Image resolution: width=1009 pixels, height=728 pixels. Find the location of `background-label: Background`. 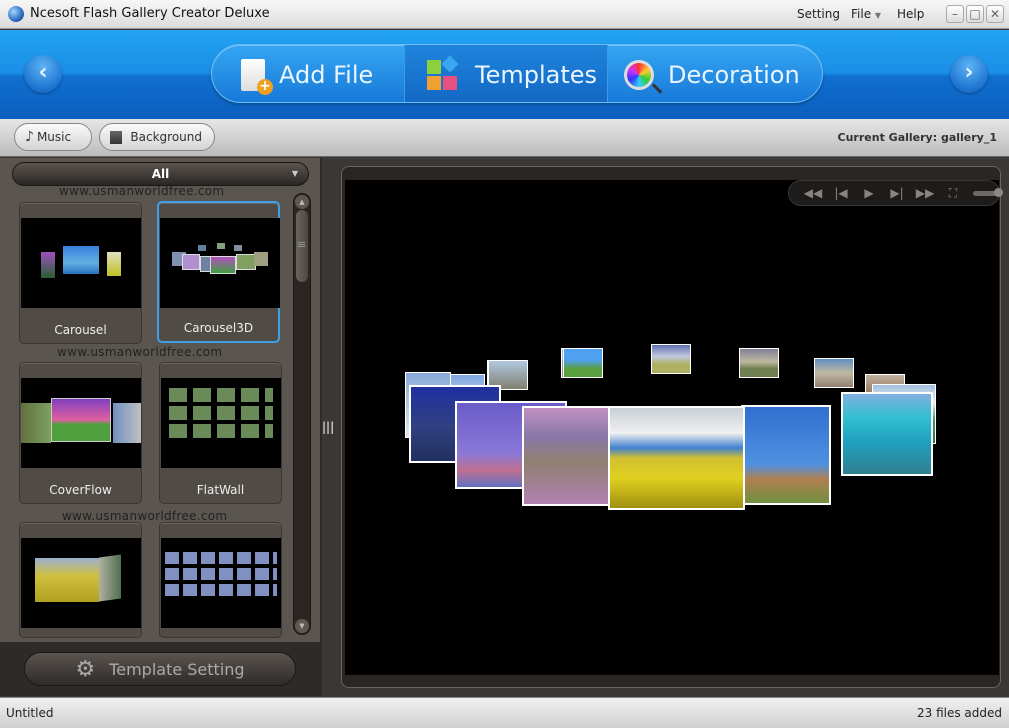

background-label: Background is located at coordinates (166, 137).